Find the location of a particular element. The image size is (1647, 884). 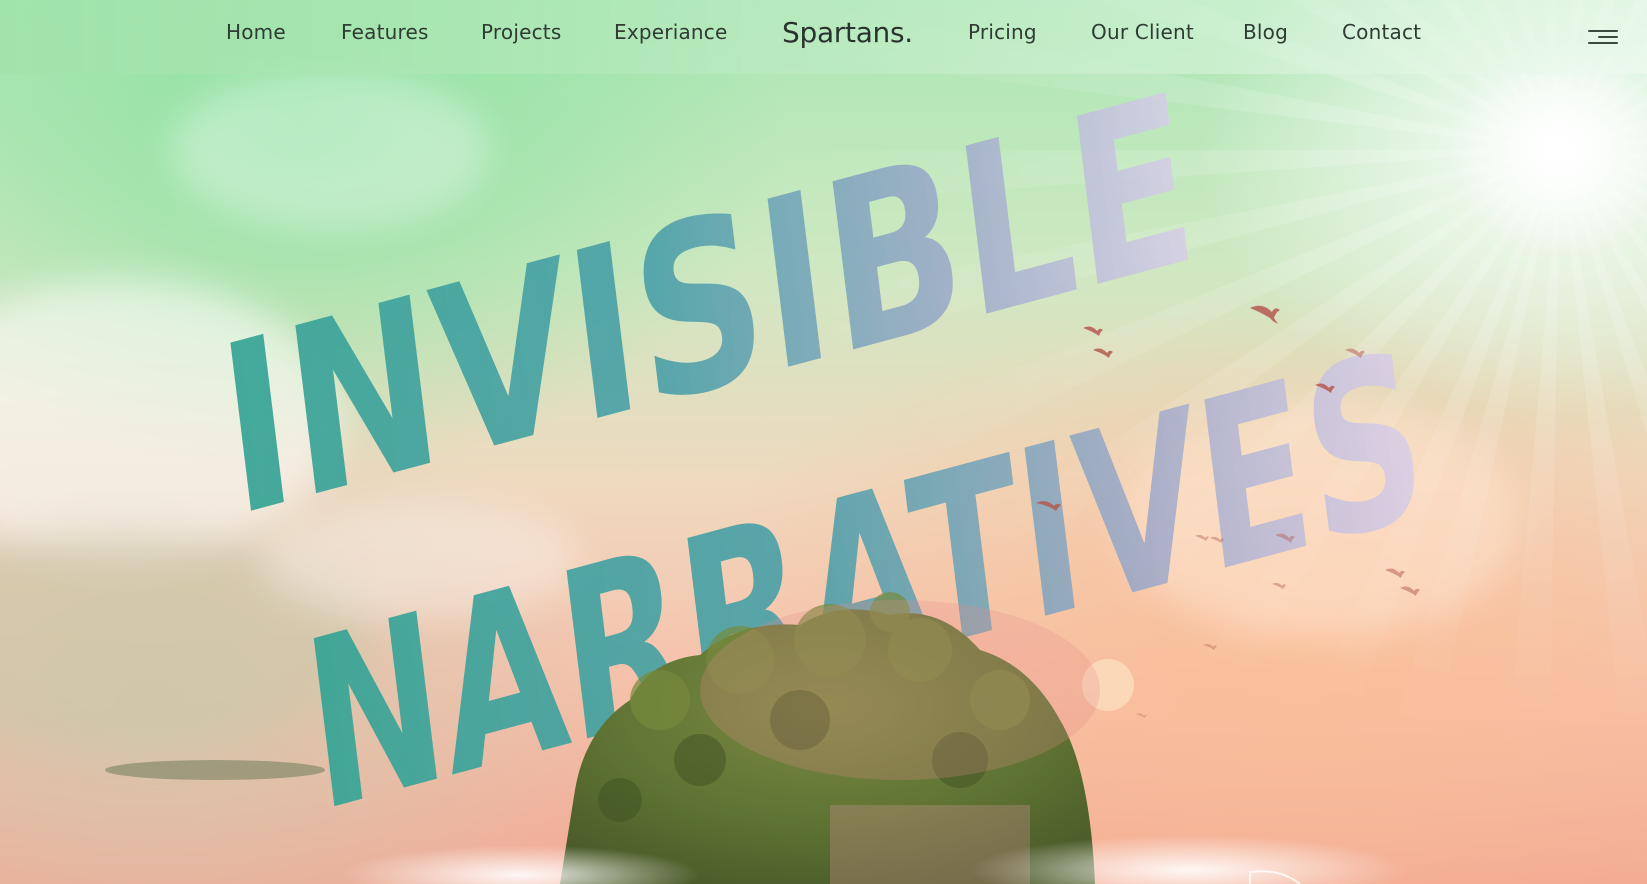

nav-our-client-link: Our Client is located at coordinates (1142, 32).